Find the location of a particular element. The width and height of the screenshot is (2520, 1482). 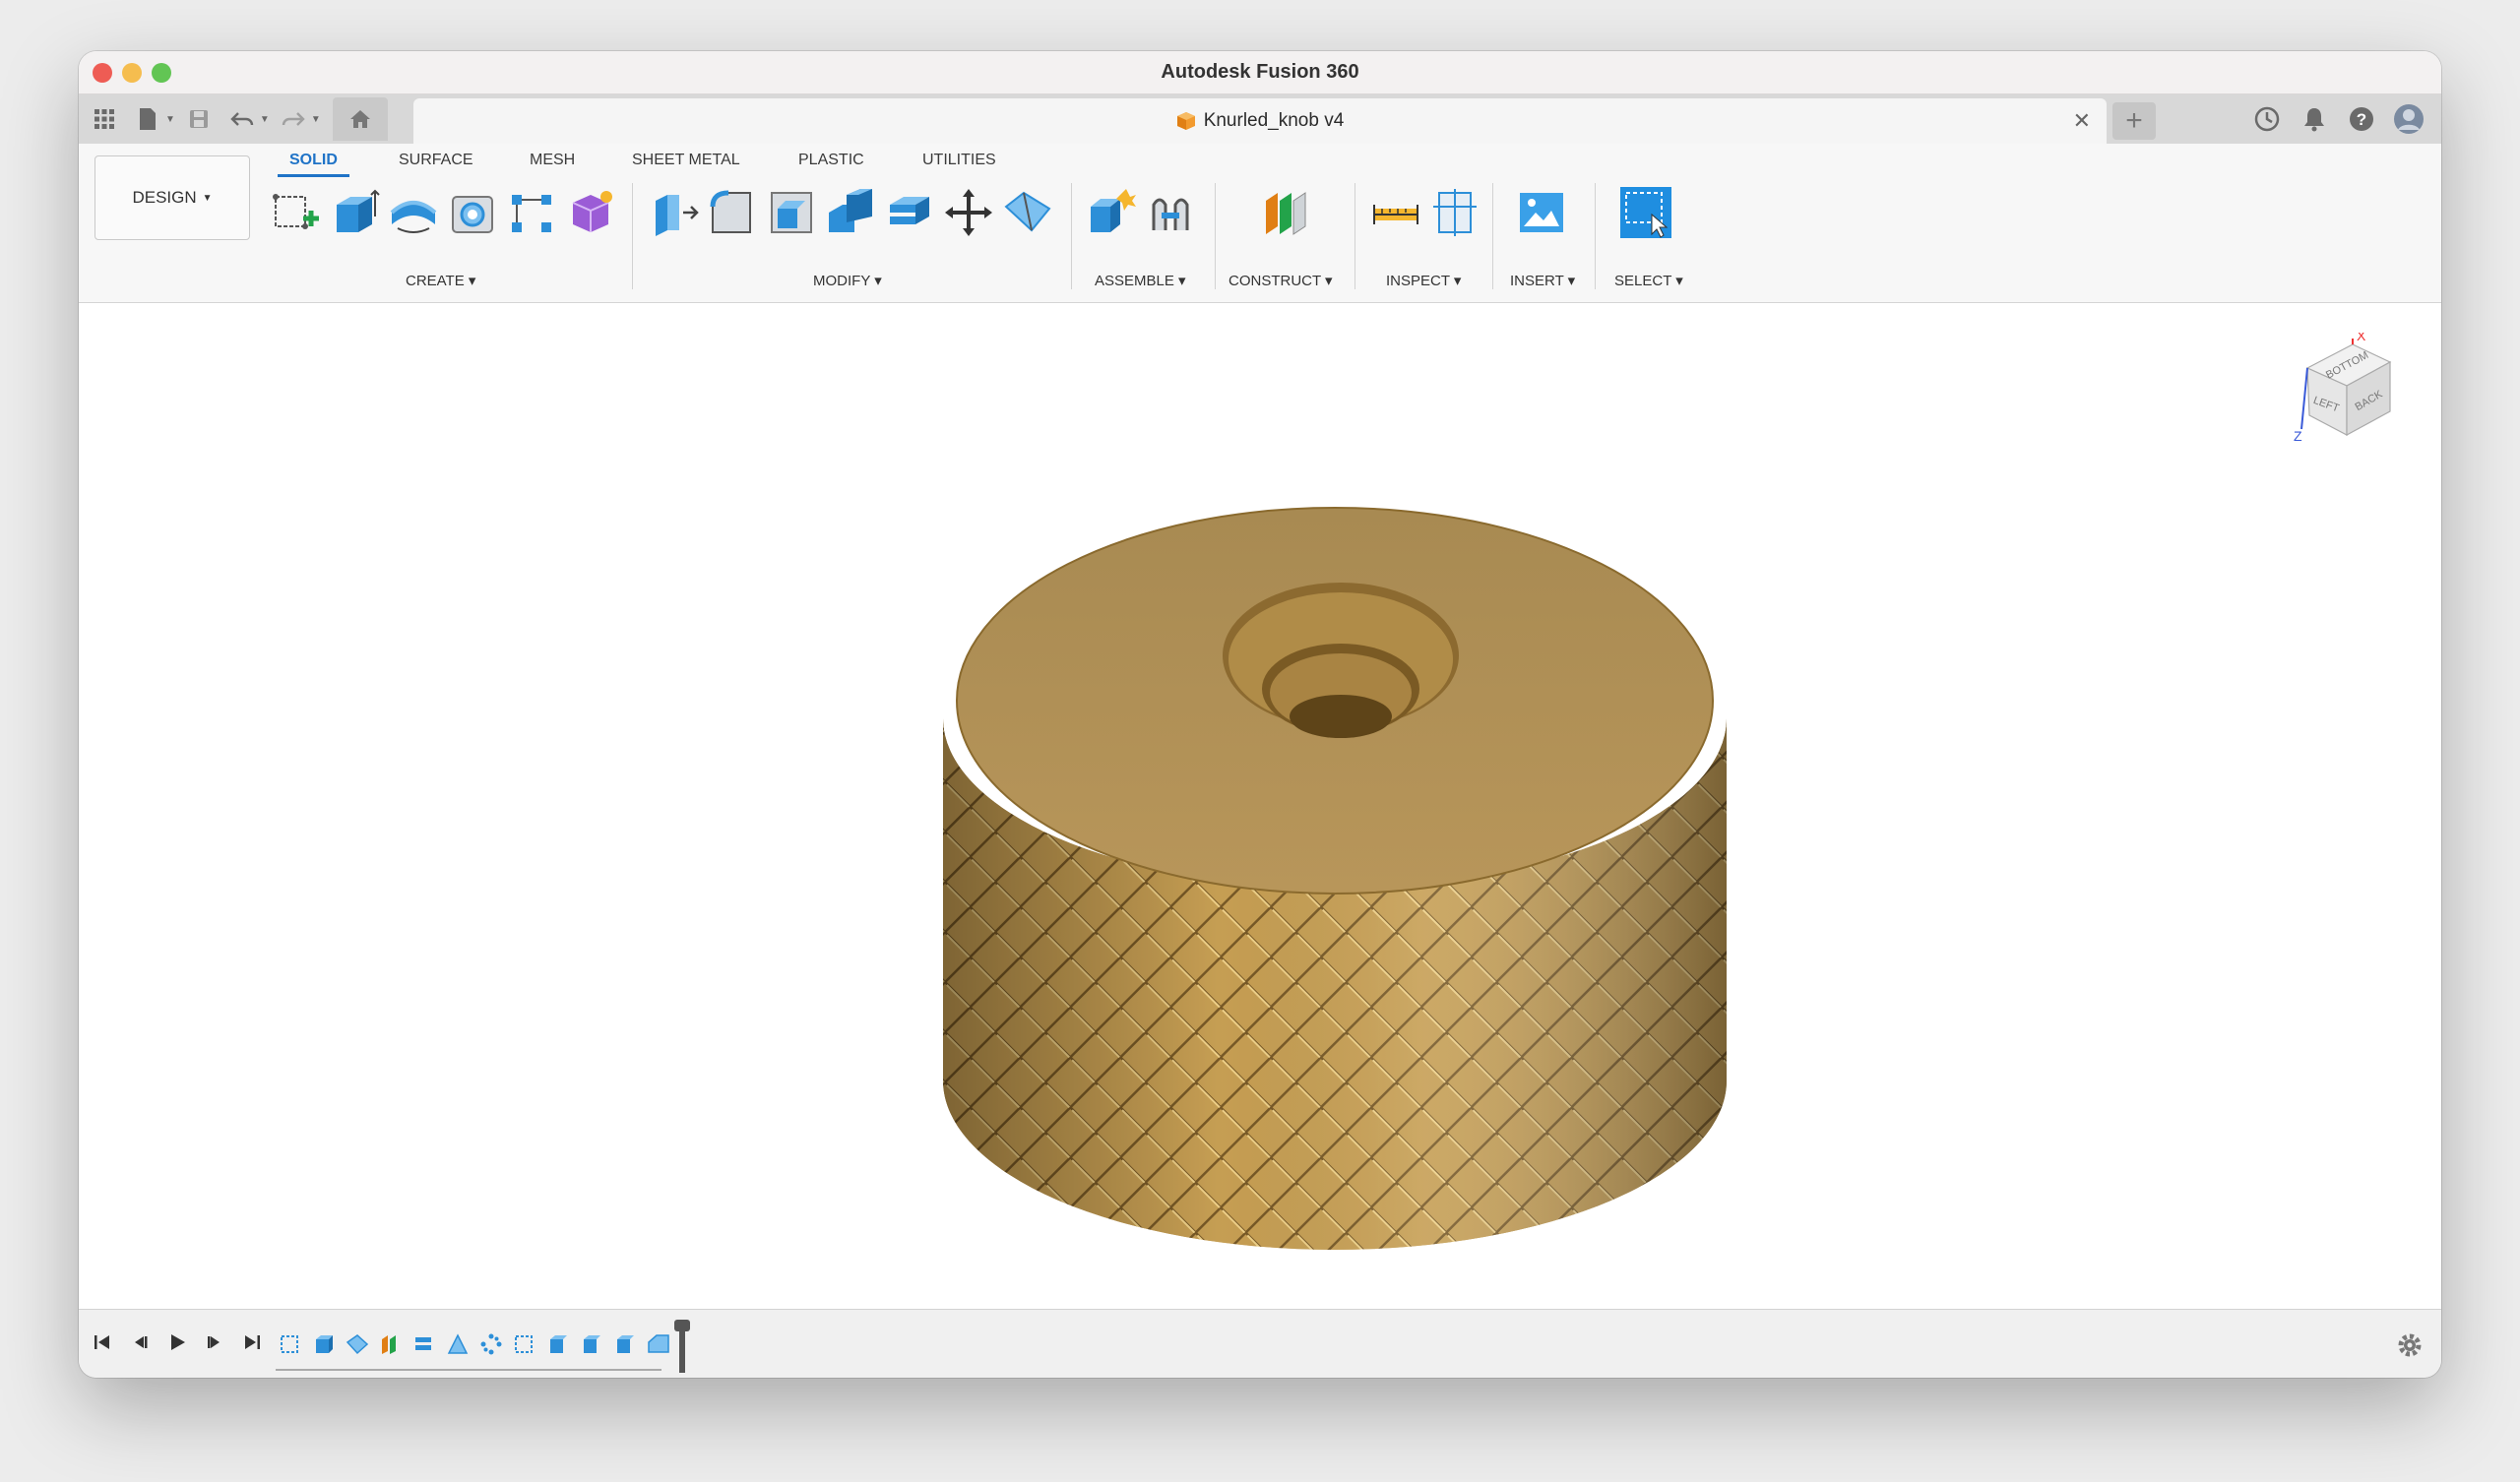

minimize-window-button is located at coordinates (132, 73).